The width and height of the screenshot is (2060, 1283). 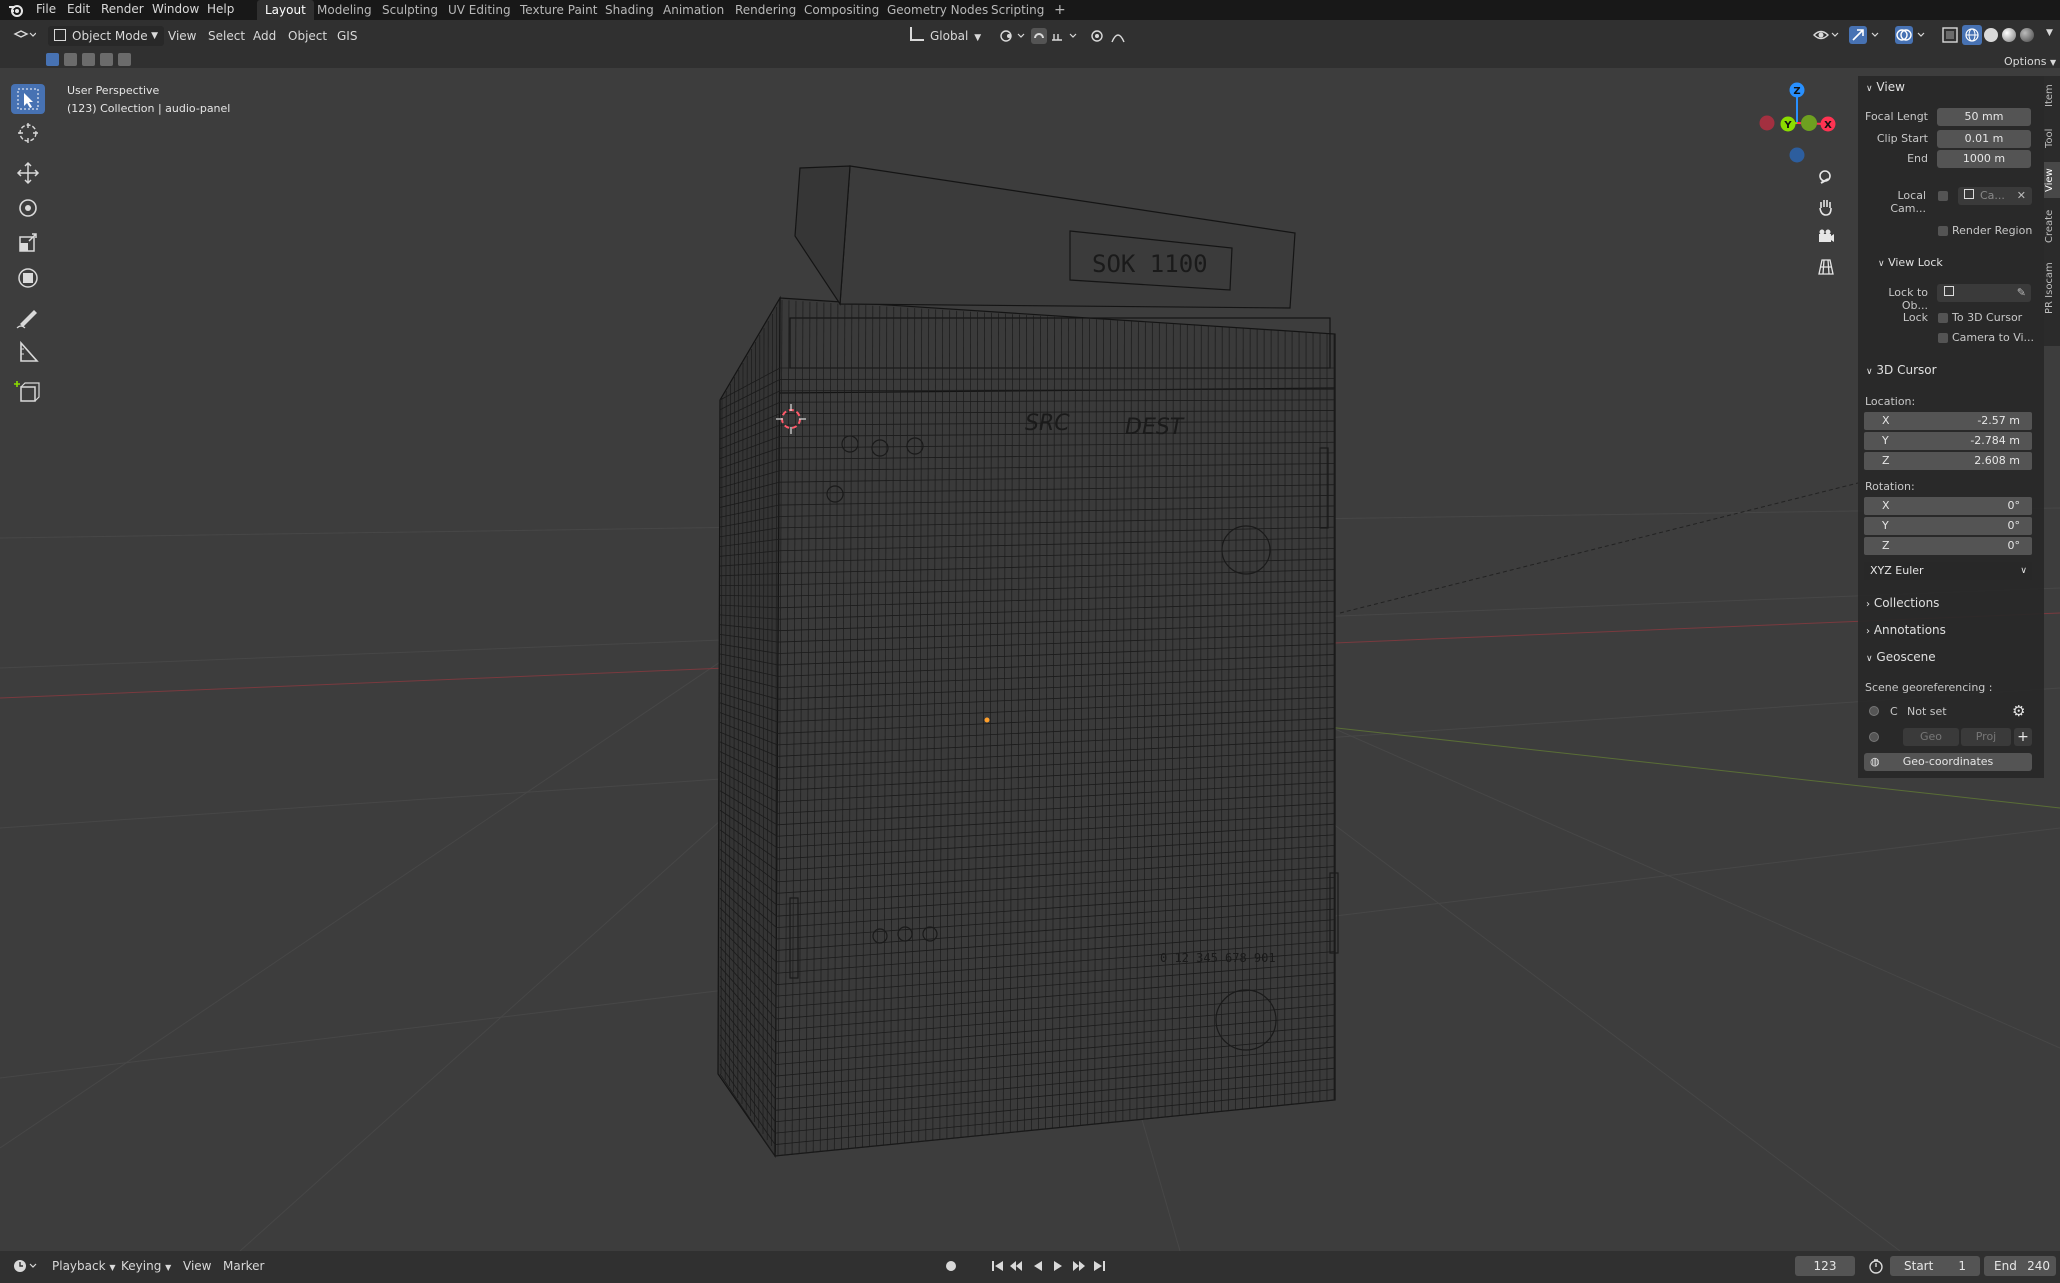 I want to click on overlays-icon, so click(x=1912, y=35).